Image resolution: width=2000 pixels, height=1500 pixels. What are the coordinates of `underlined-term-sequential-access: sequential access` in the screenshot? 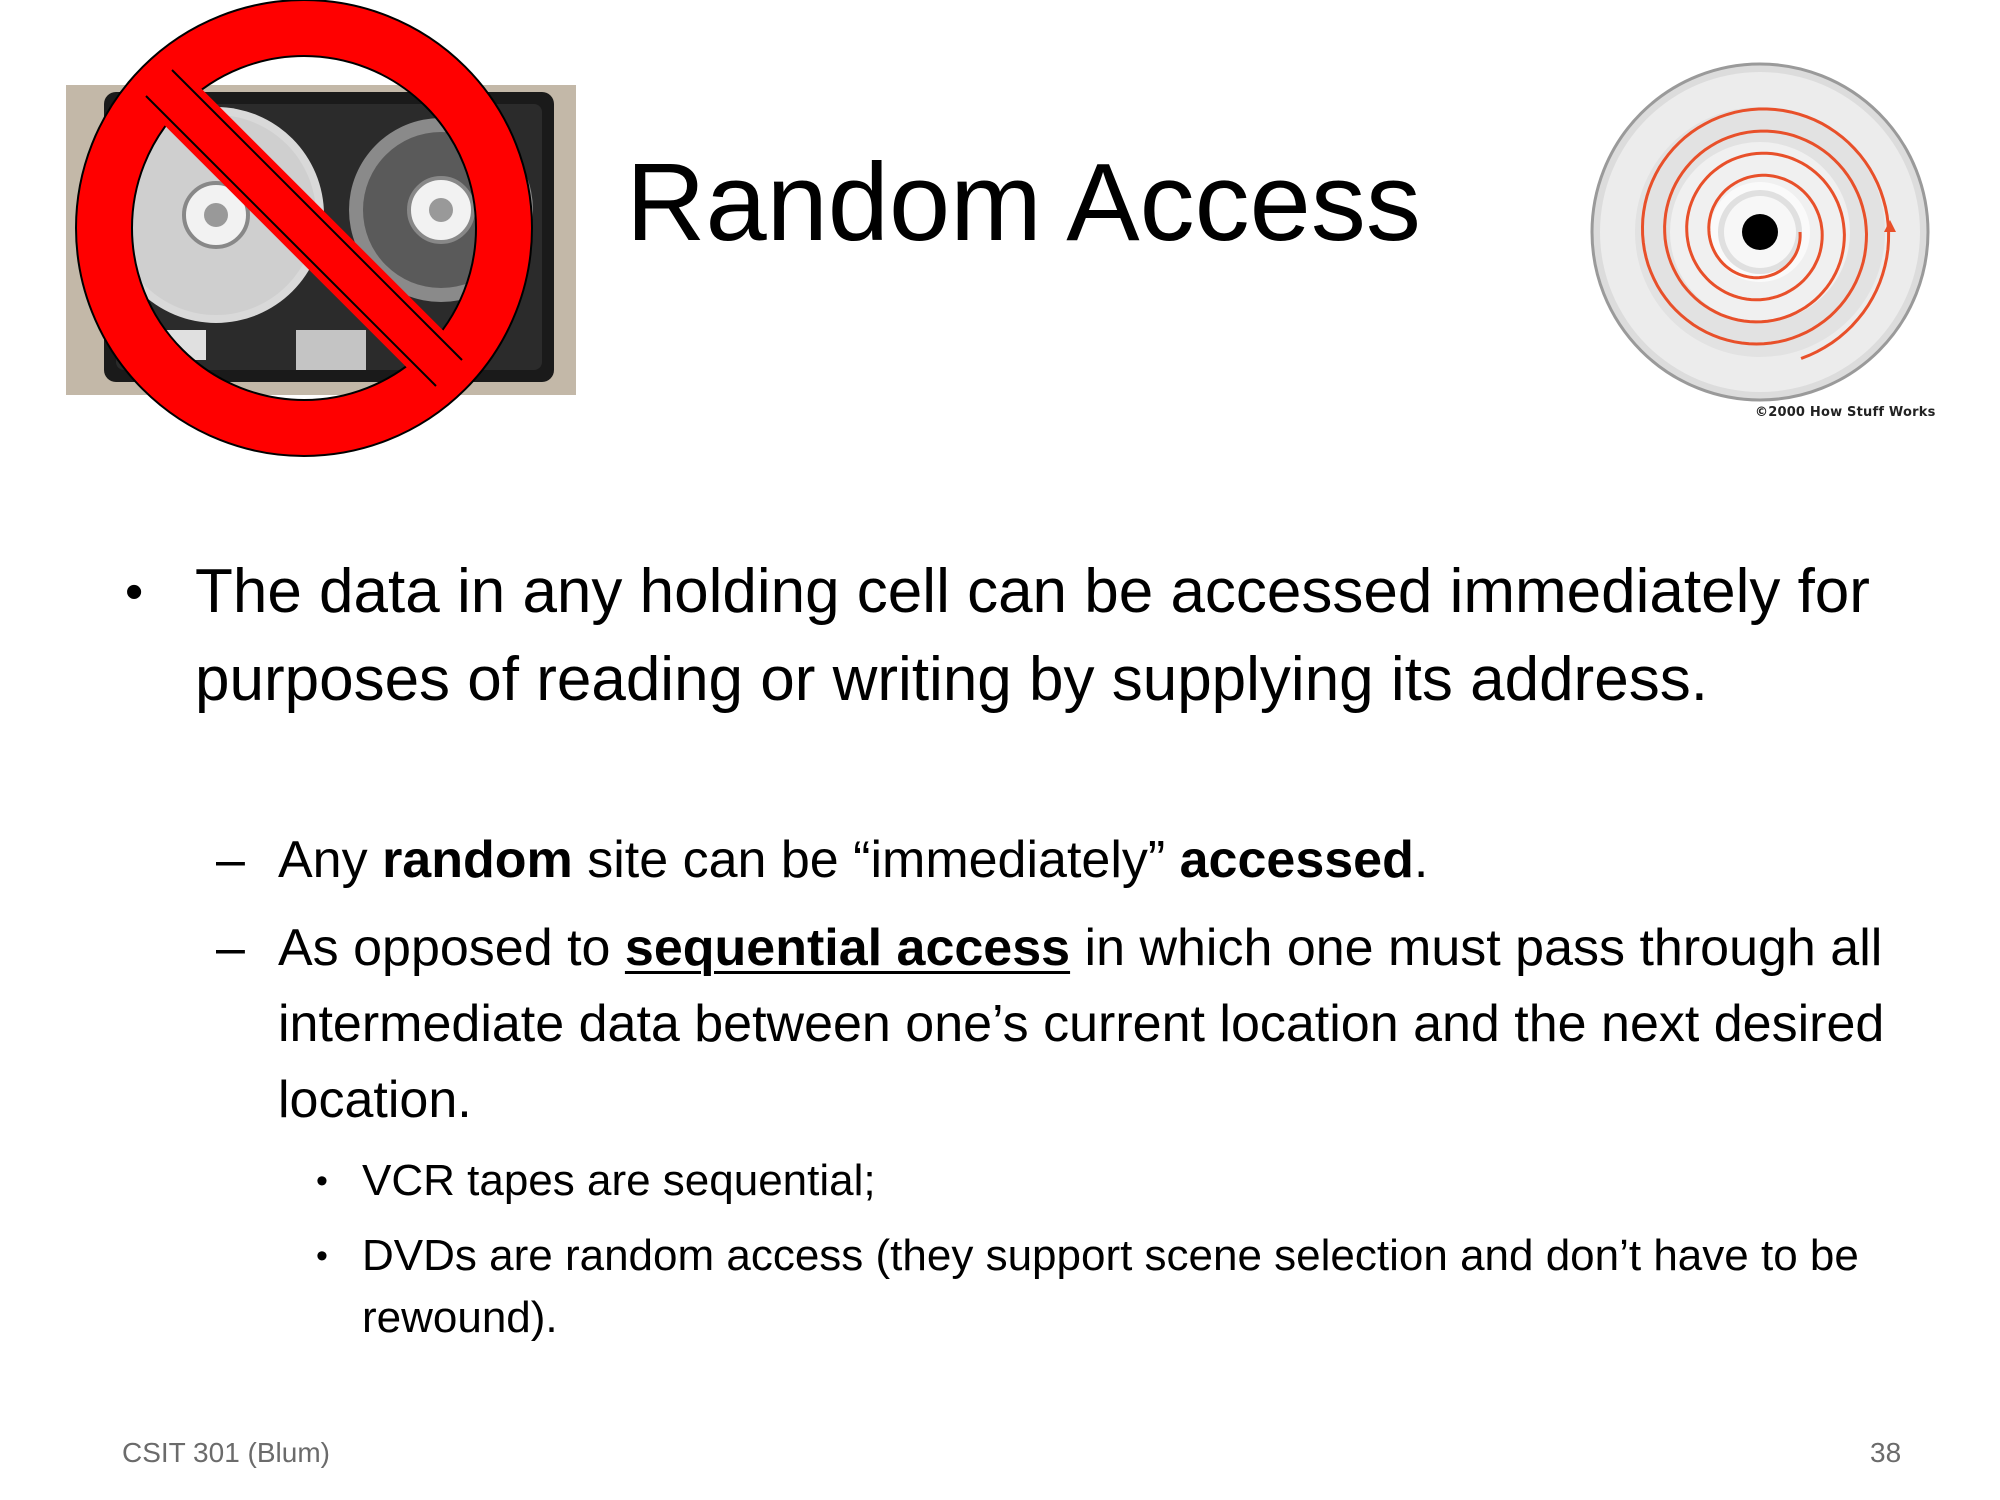 It's located at (847, 948).